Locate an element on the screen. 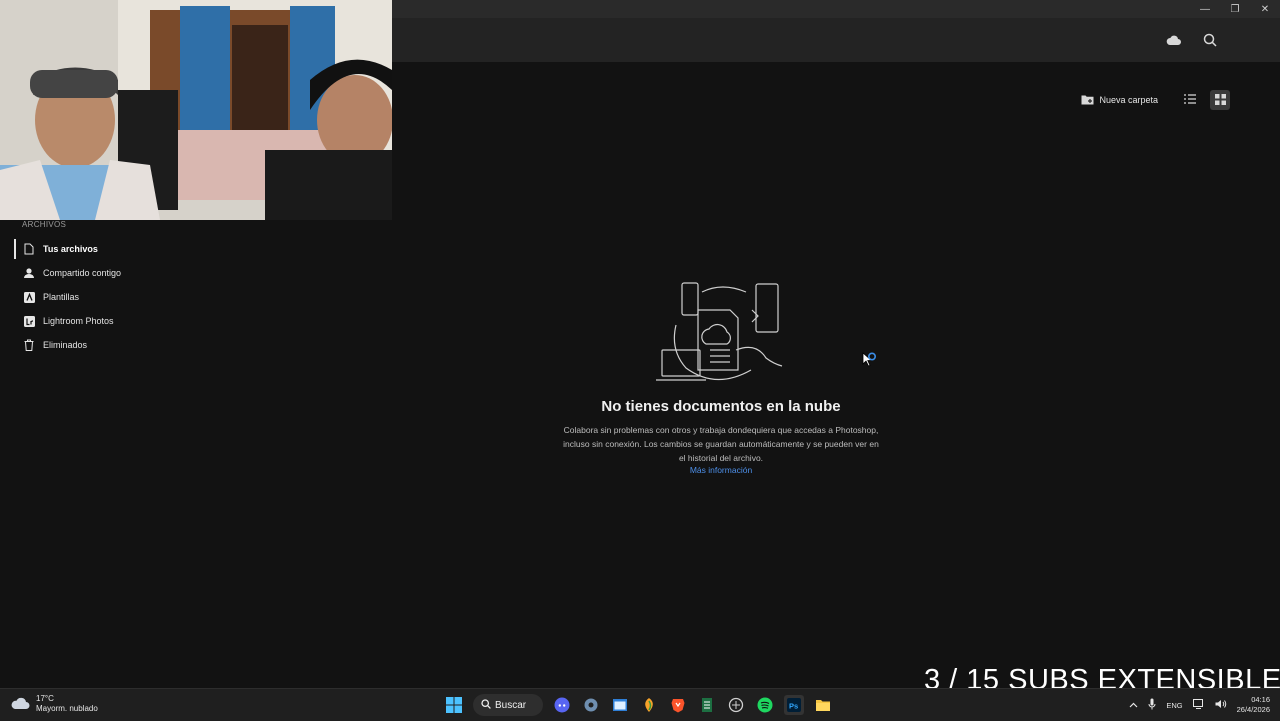 Image resolution: width=1280 pixels, height=721 pixels. list-icon is located at coordinates (1190, 100).